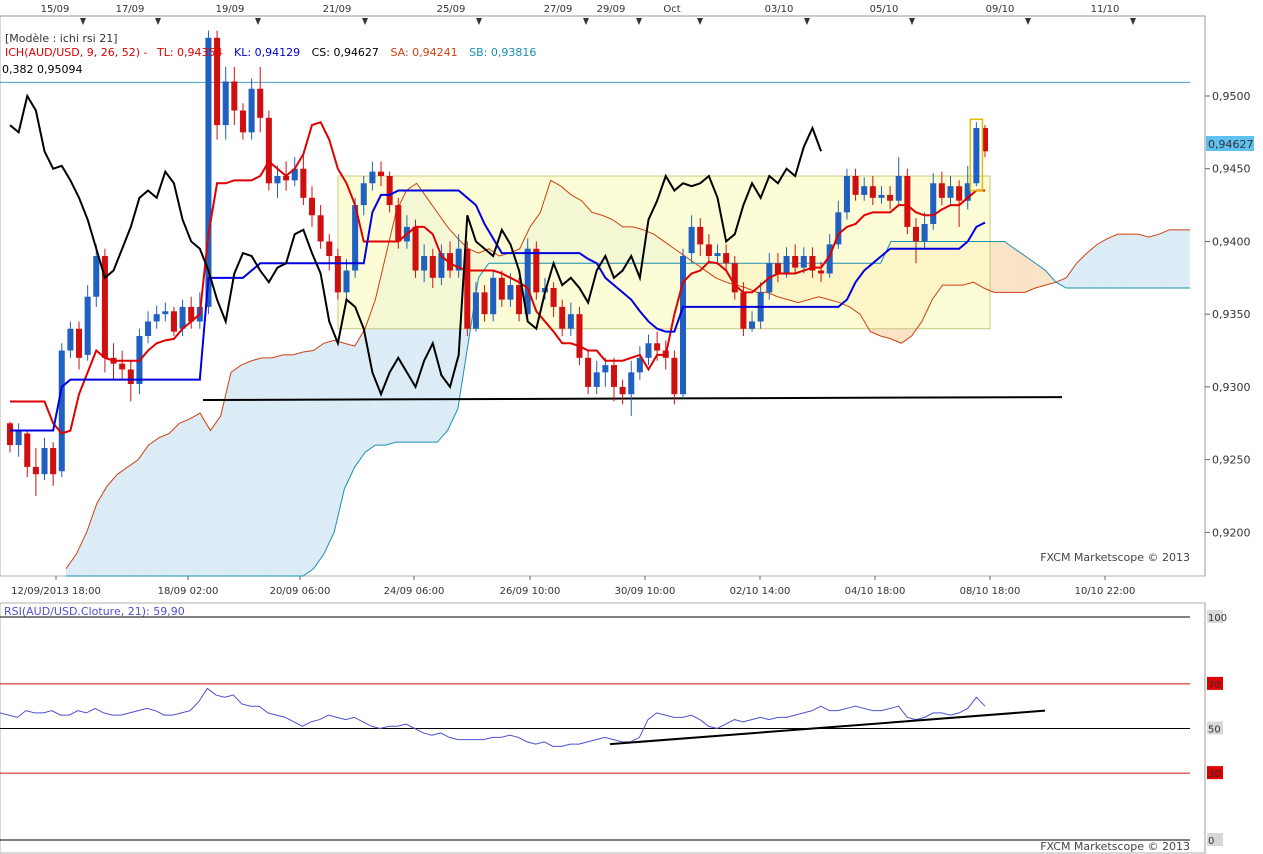  What do you see at coordinates (1231, 144) in the screenshot?
I see `price-tag: 0,94627` at bounding box center [1231, 144].